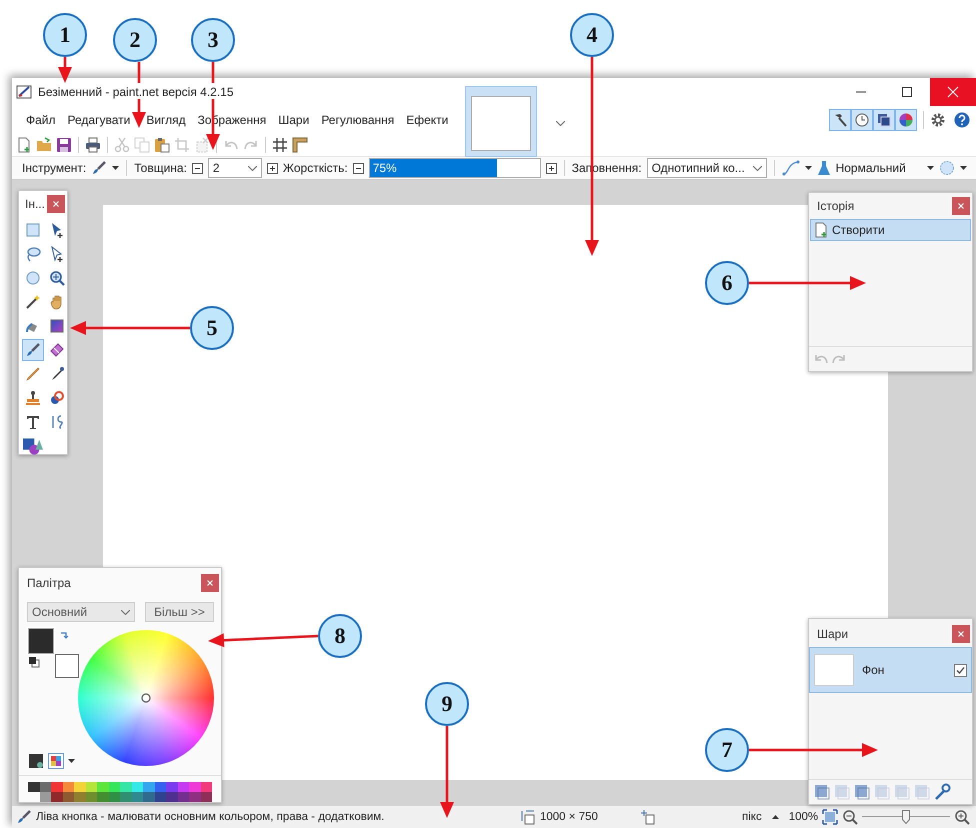  Describe the element at coordinates (454, 168) in the screenshot. I see `hardness-slider: 75%` at that location.